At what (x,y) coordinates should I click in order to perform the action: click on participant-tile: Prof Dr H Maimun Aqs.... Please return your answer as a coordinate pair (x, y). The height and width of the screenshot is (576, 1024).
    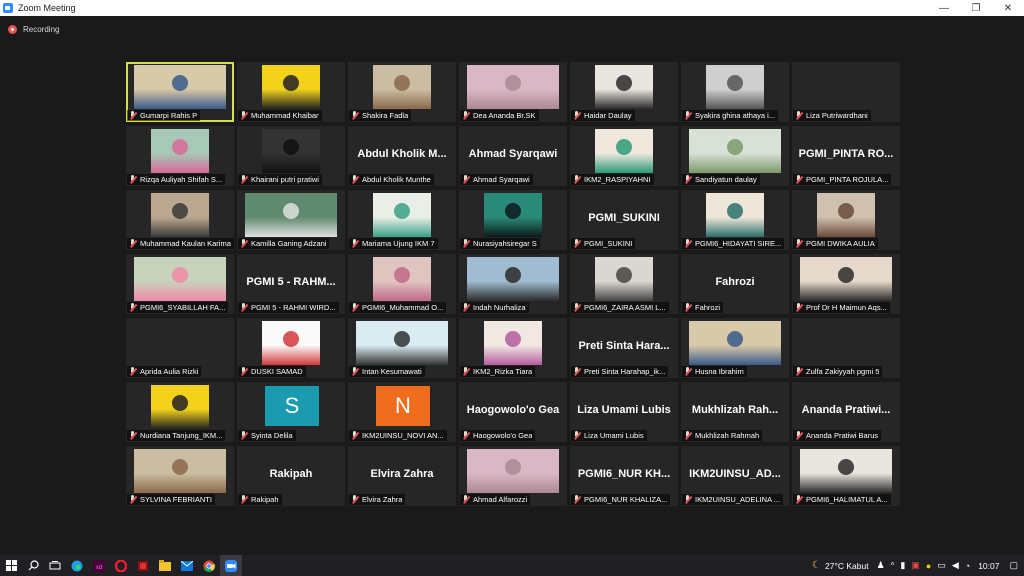
    Looking at the image, I should click on (846, 284).